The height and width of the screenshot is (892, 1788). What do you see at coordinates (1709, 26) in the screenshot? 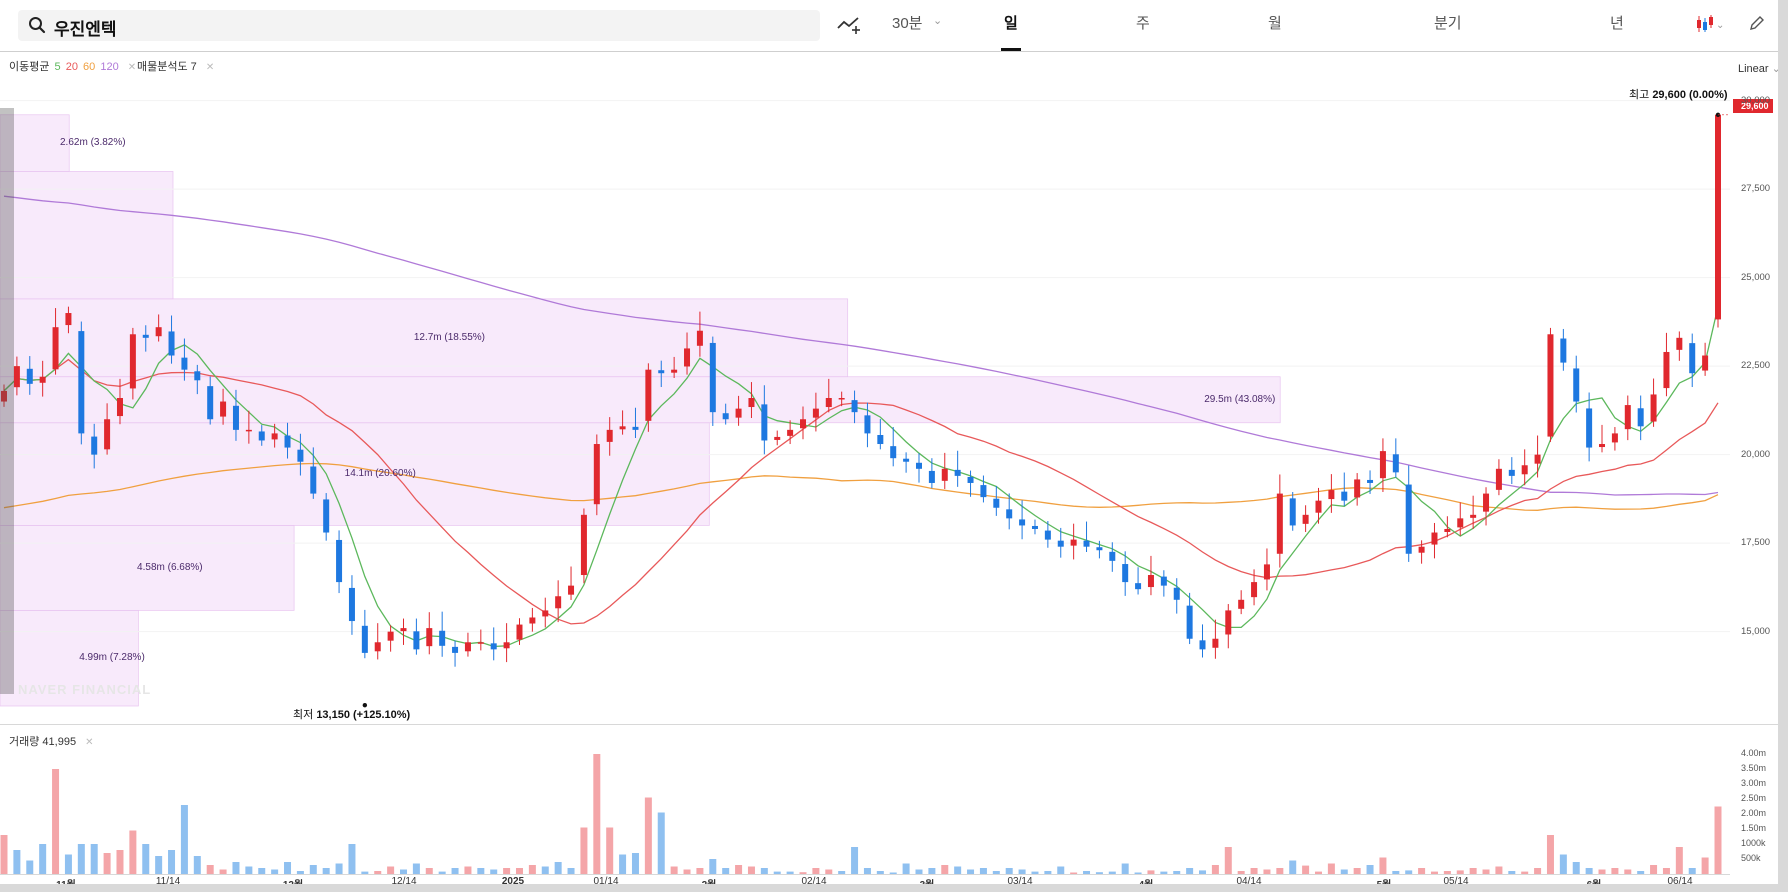
I see `chart-type-icon: ⌄` at bounding box center [1709, 26].